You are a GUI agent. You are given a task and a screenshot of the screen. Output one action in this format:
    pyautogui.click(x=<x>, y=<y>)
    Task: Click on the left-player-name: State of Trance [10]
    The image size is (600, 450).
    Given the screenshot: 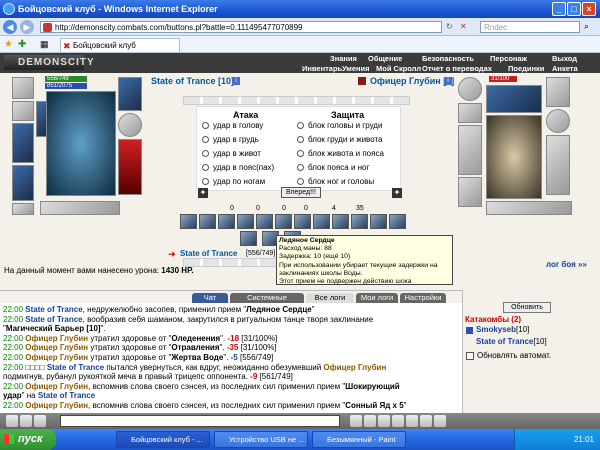 What is the action you would take?
    pyautogui.click(x=192, y=81)
    